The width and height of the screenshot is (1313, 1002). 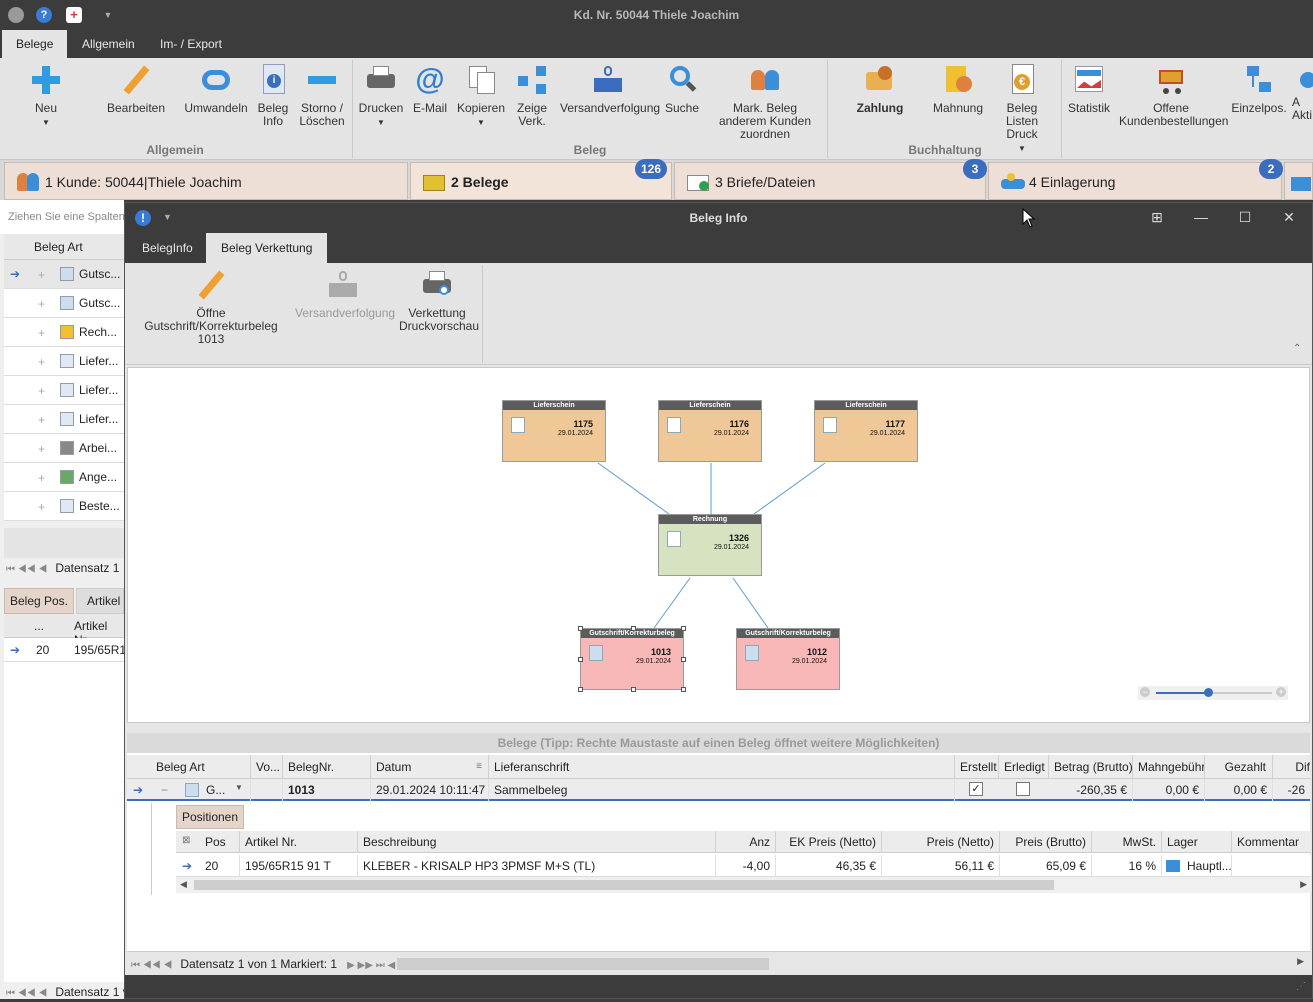 I want to click on tab-kunde: 1 Kunde: 50044|Thiele Joachim, so click(x=206, y=181).